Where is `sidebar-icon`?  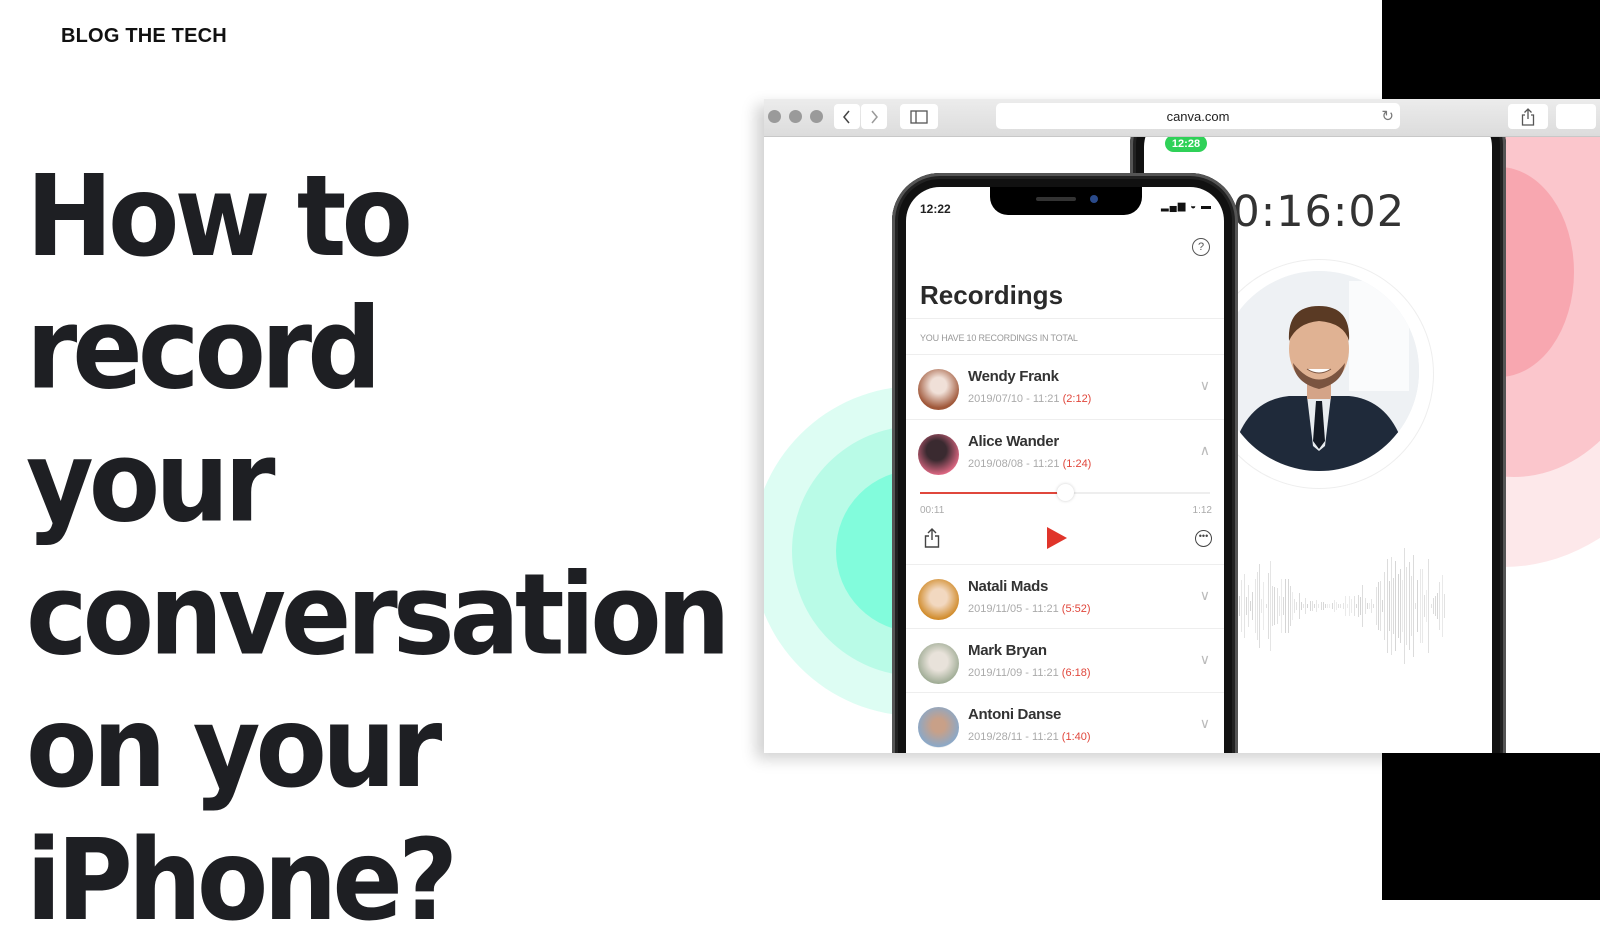
sidebar-icon is located at coordinates (919, 116).